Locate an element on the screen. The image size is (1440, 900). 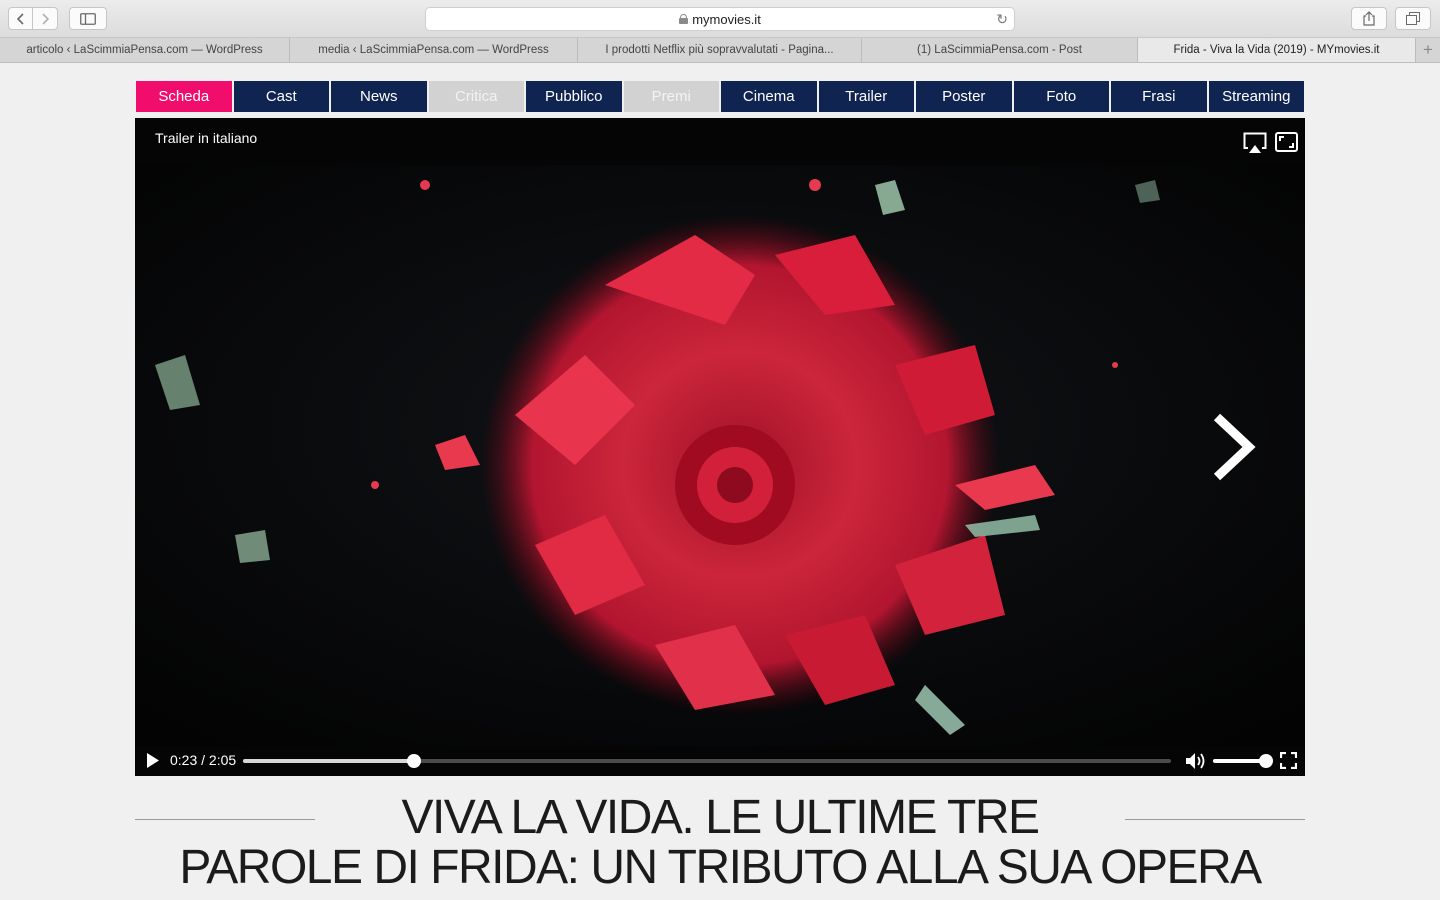
menu-item-label: Premi is located at coordinates (671, 96).